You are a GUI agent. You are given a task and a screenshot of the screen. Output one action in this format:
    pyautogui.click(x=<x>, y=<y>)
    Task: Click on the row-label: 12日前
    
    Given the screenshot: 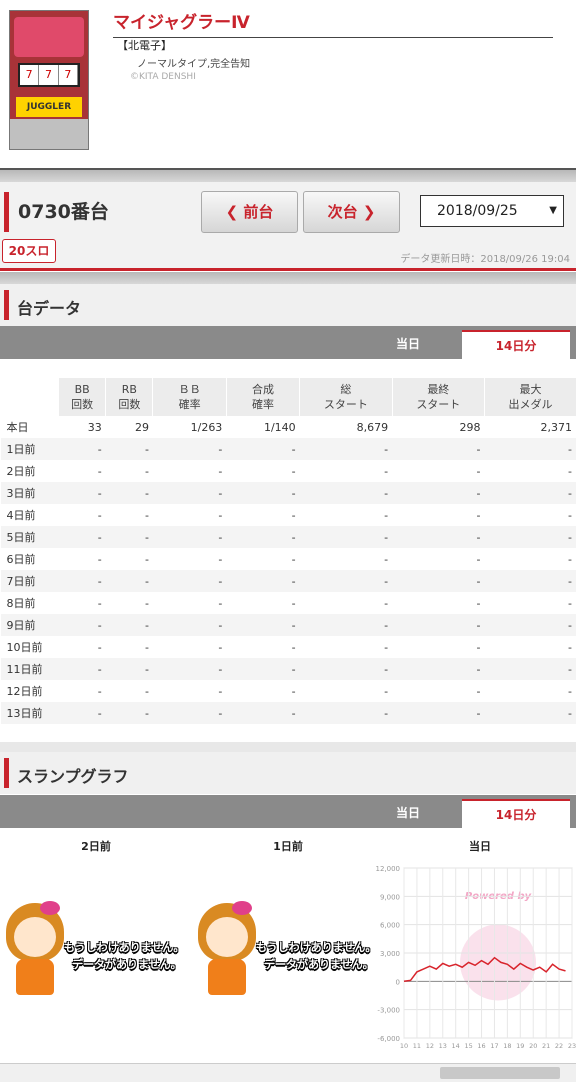 What is the action you would take?
    pyautogui.click(x=24, y=691)
    